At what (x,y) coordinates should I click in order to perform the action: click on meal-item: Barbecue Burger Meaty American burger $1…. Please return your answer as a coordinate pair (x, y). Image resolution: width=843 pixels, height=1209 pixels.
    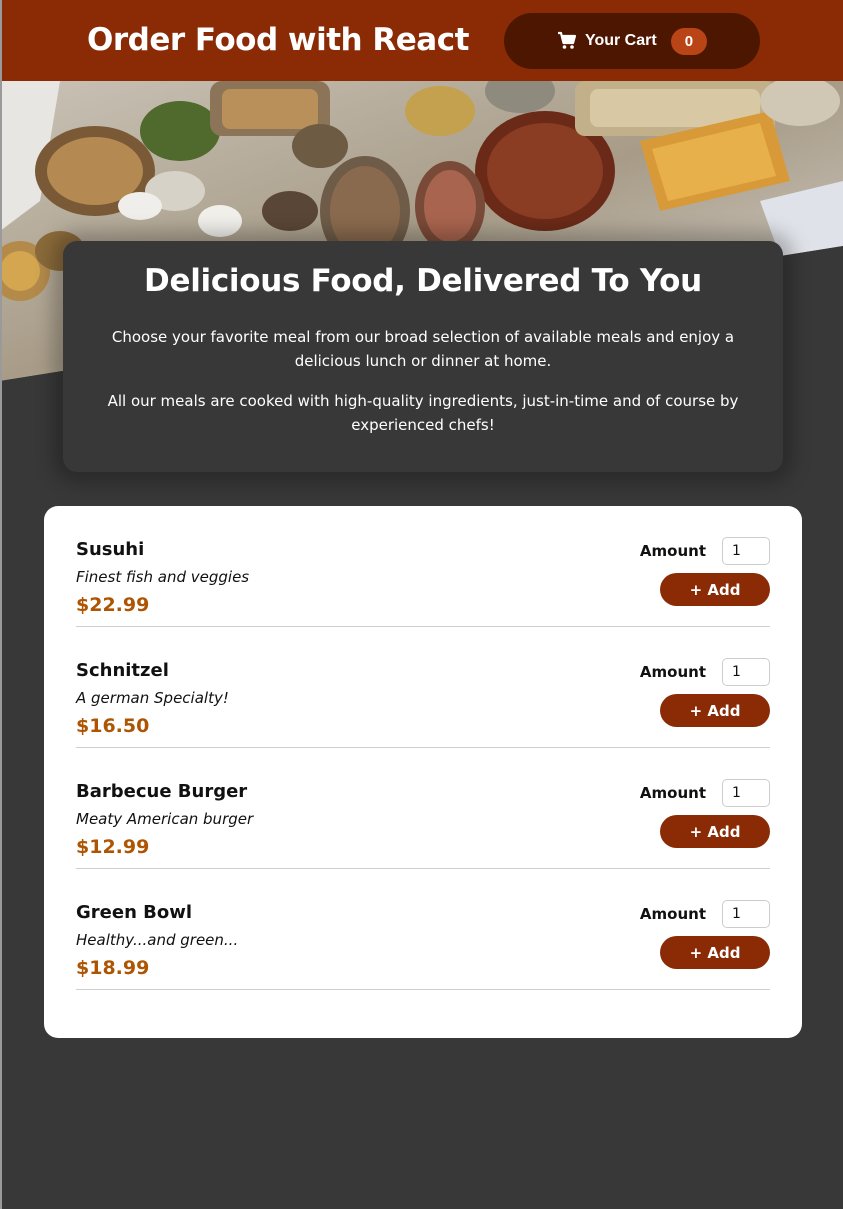
    Looking at the image, I should click on (423, 808).